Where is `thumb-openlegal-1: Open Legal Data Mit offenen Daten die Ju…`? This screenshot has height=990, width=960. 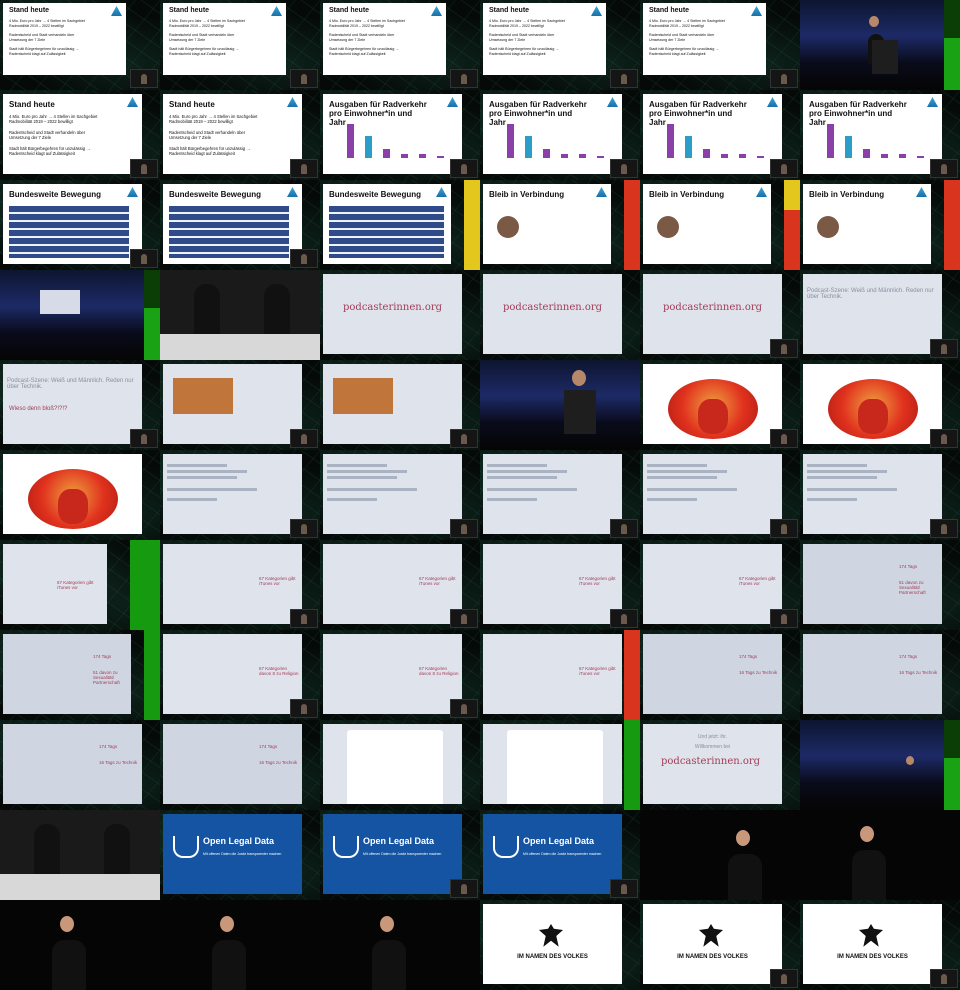
thumb-openlegal-1: Open Legal Data Mit offenen Daten die Ju… is located at coordinates (240, 855).